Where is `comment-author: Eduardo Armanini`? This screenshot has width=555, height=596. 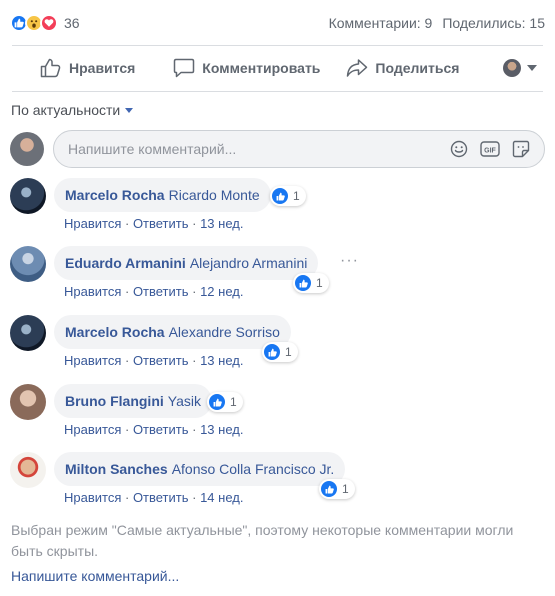
comment-author: Eduardo Armanini is located at coordinates (125, 263).